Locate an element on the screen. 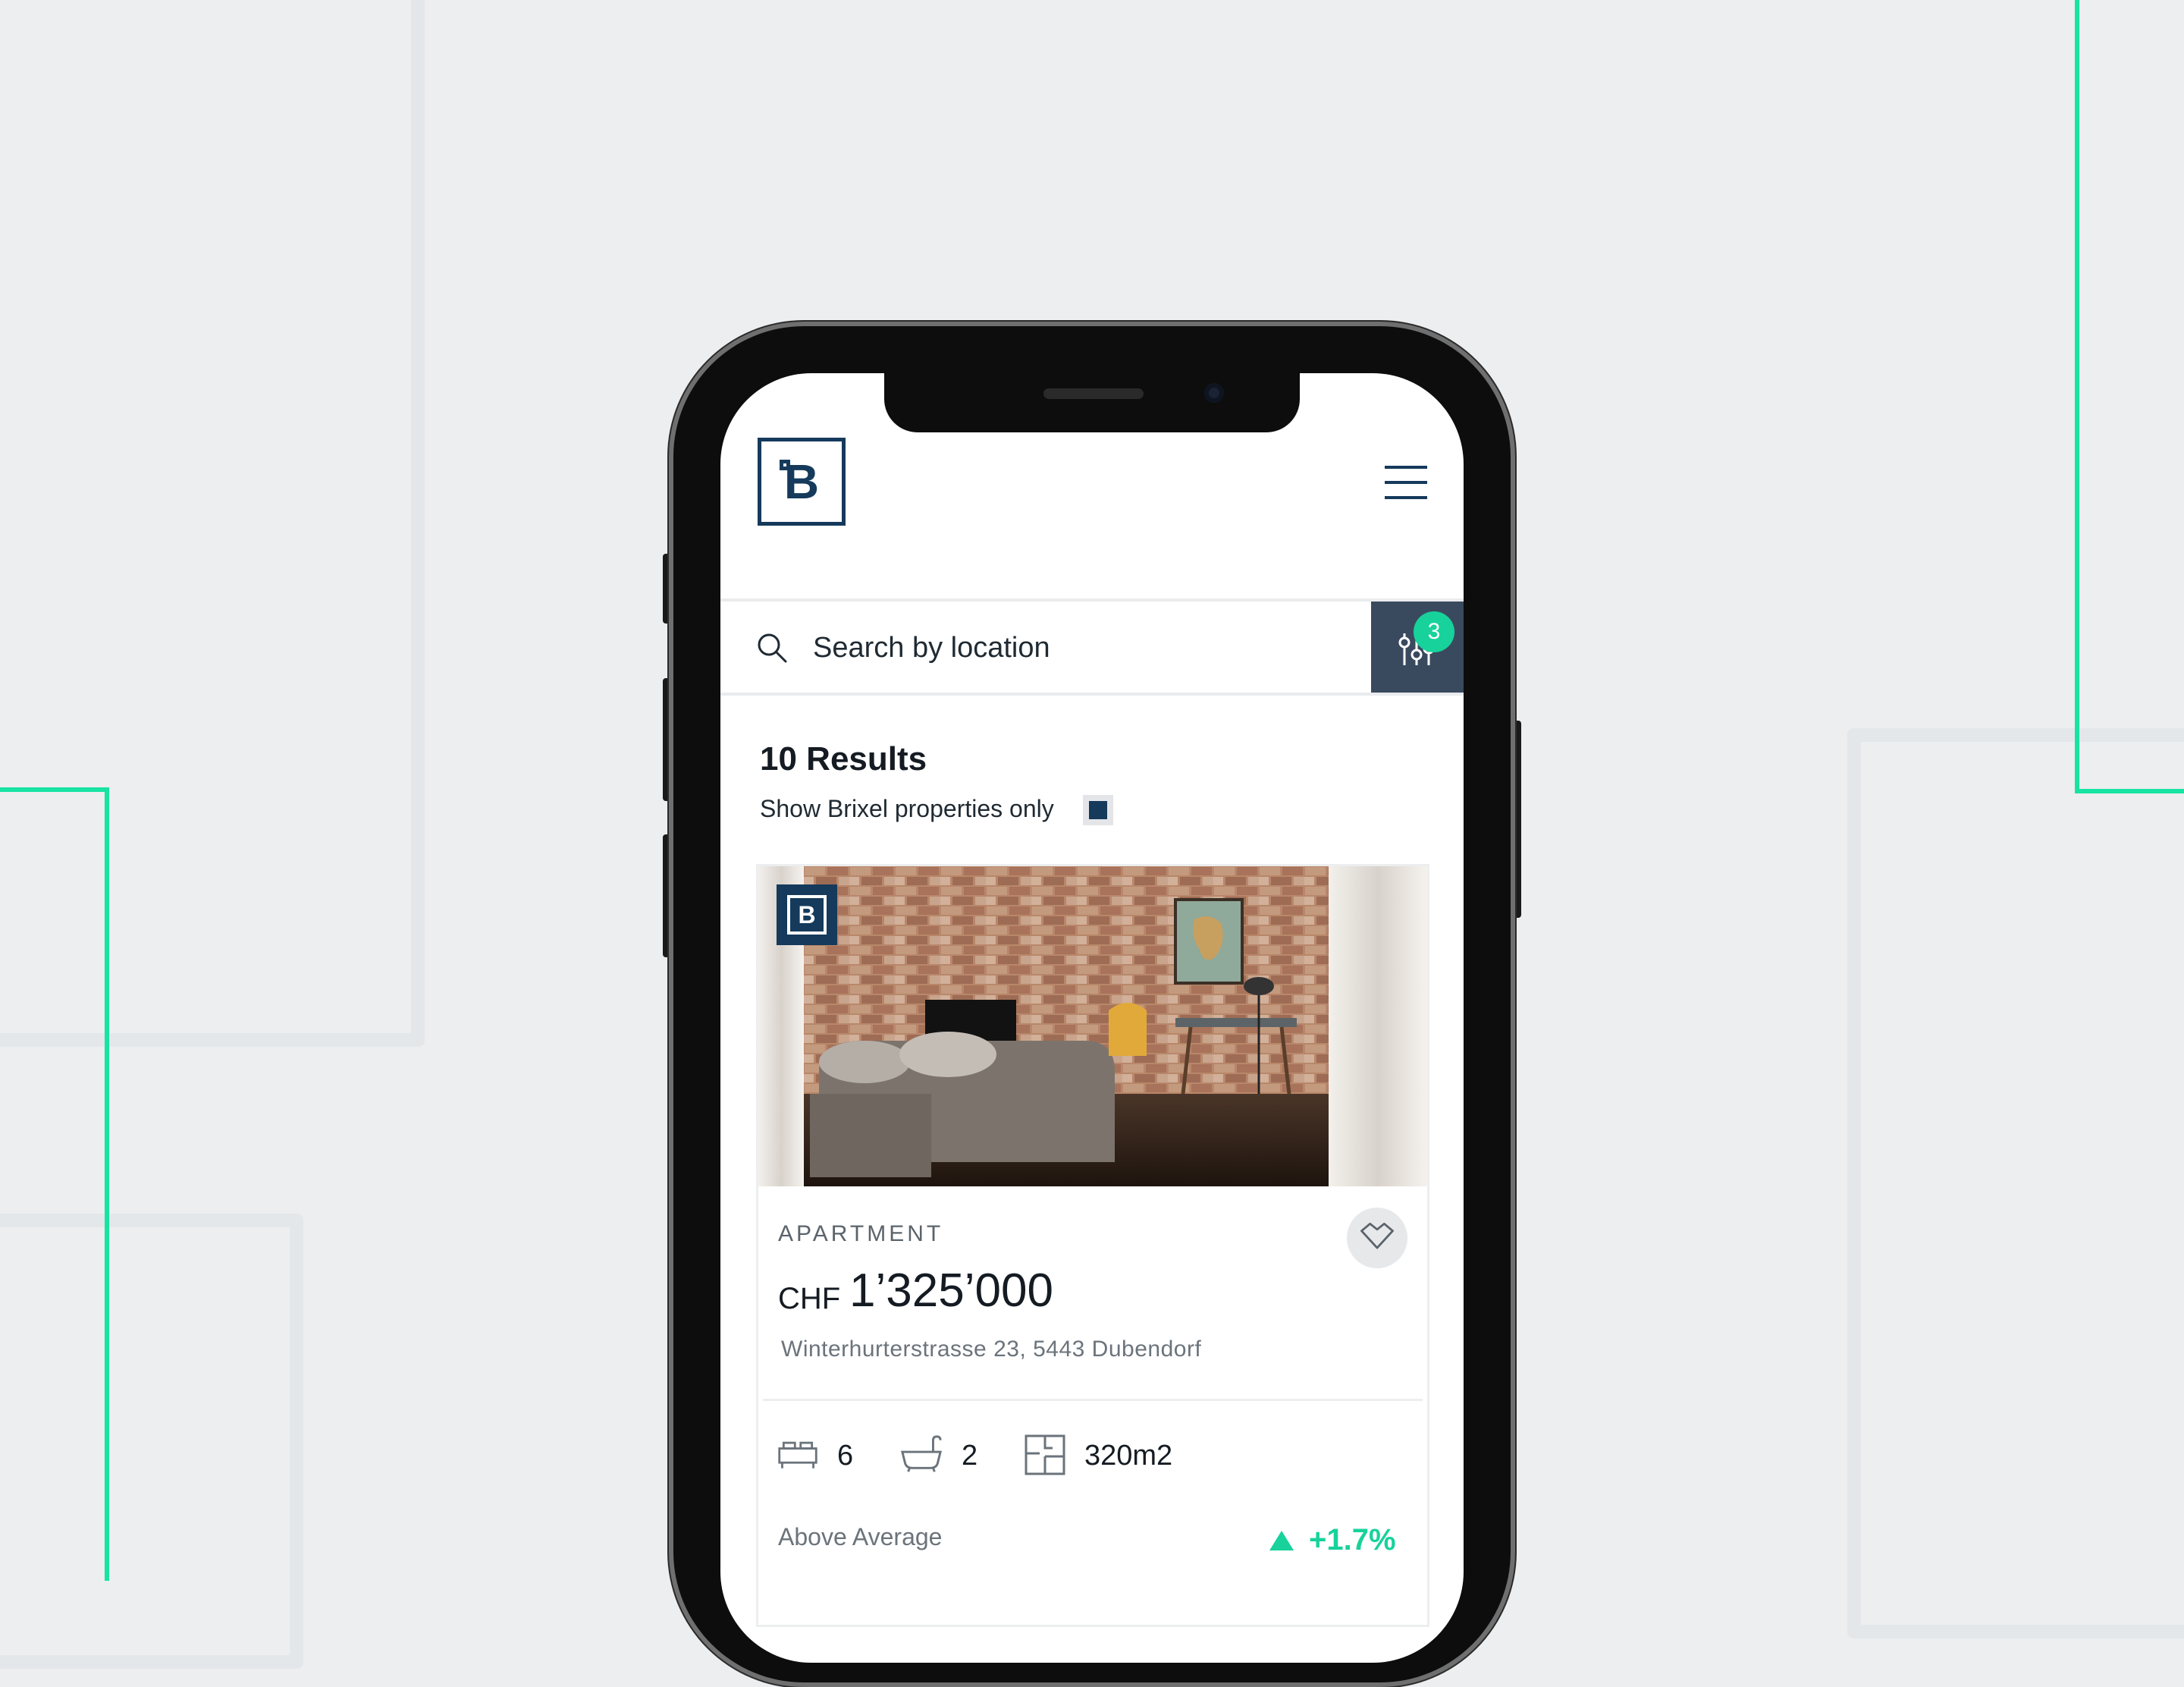  search-input: Search by location is located at coordinates (931, 648).